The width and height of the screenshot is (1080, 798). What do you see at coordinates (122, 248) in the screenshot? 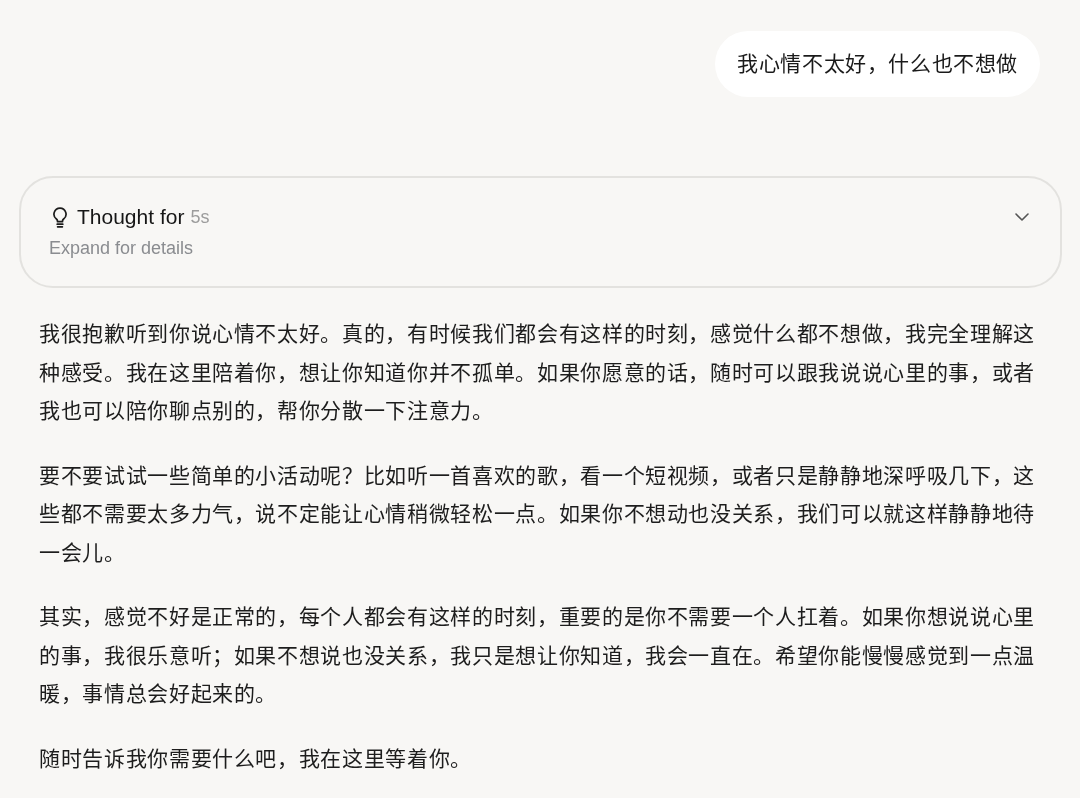
I see `expand-hint: Expand for details` at bounding box center [122, 248].